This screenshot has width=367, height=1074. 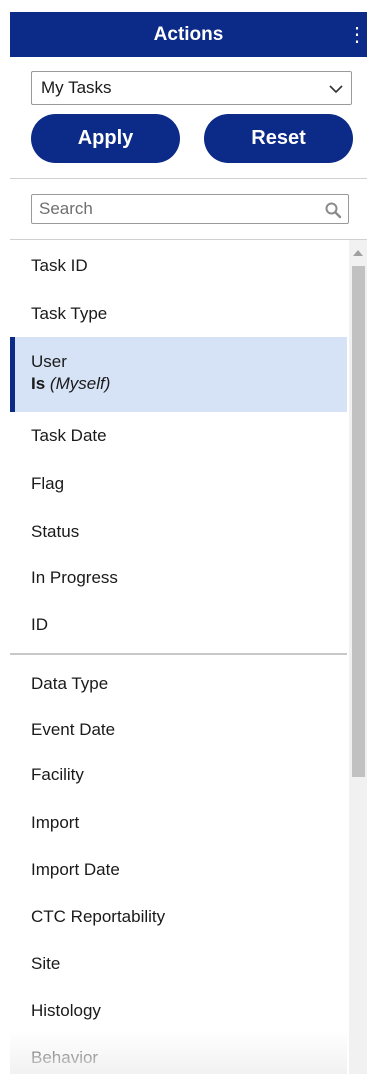 What do you see at coordinates (278, 138) in the screenshot?
I see `reset-button: Reset` at bounding box center [278, 138].